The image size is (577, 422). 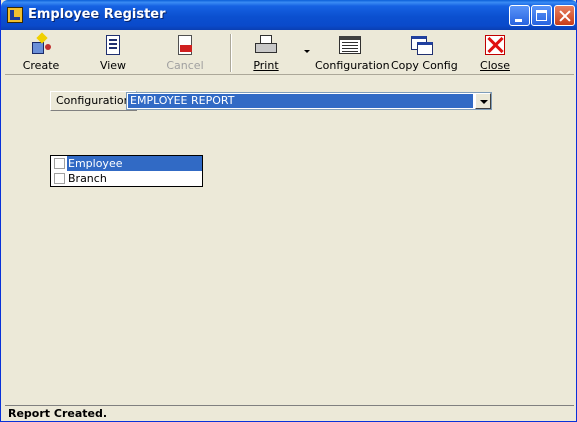 I want to click on cancel-label: Cancel, so click(x=185, y=65).